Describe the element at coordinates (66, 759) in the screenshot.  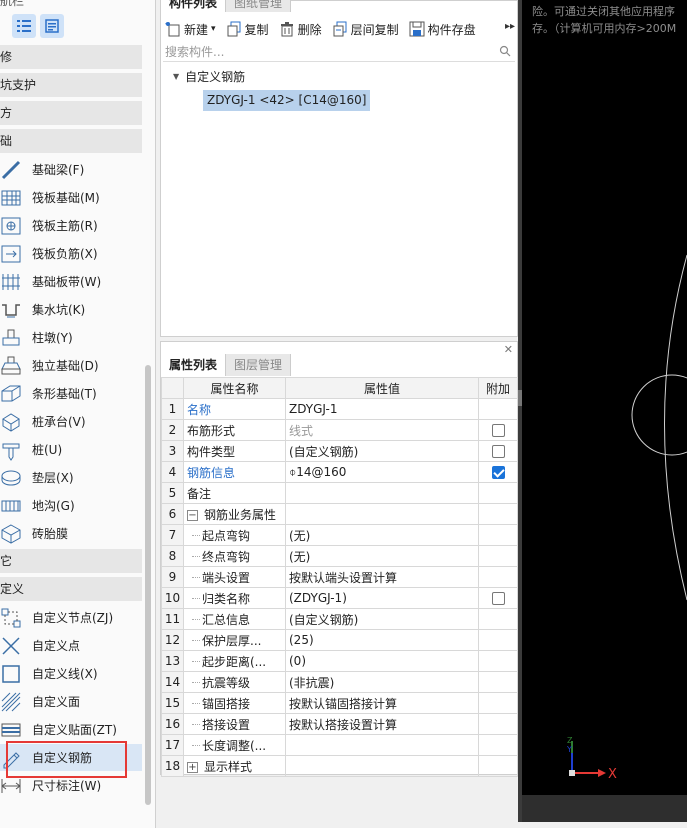
I see `highlight-annotation-box` at that location.